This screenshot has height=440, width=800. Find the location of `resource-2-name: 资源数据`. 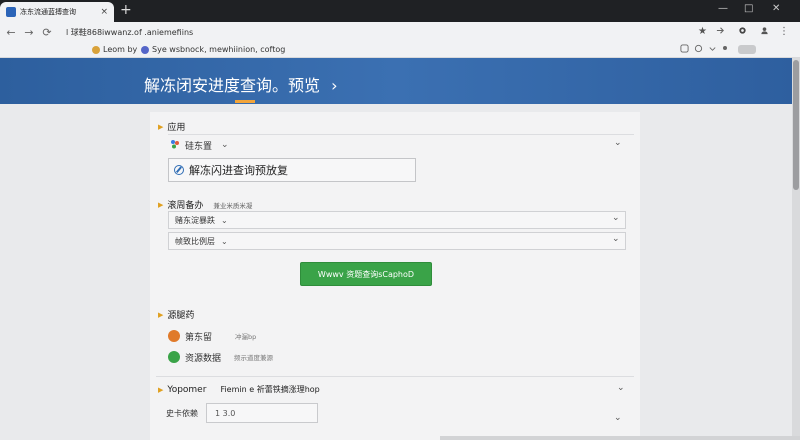

resource-2-name: 资源数据 is located at coordinates (203, 358).